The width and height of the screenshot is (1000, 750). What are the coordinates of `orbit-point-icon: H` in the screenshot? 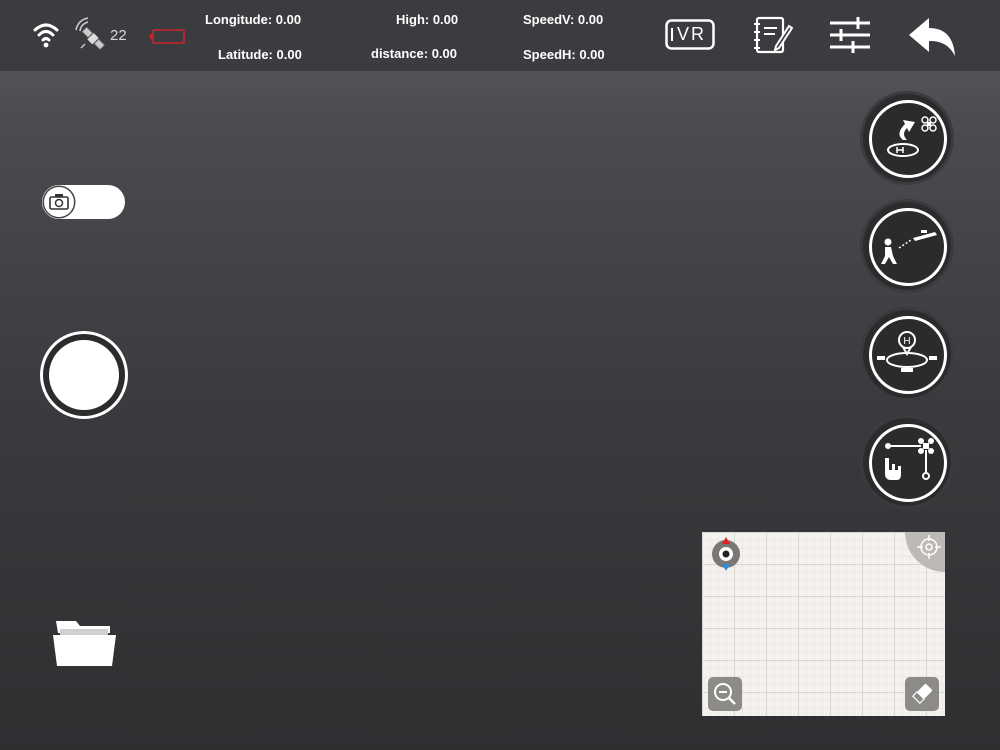 It's located at (907, 351).